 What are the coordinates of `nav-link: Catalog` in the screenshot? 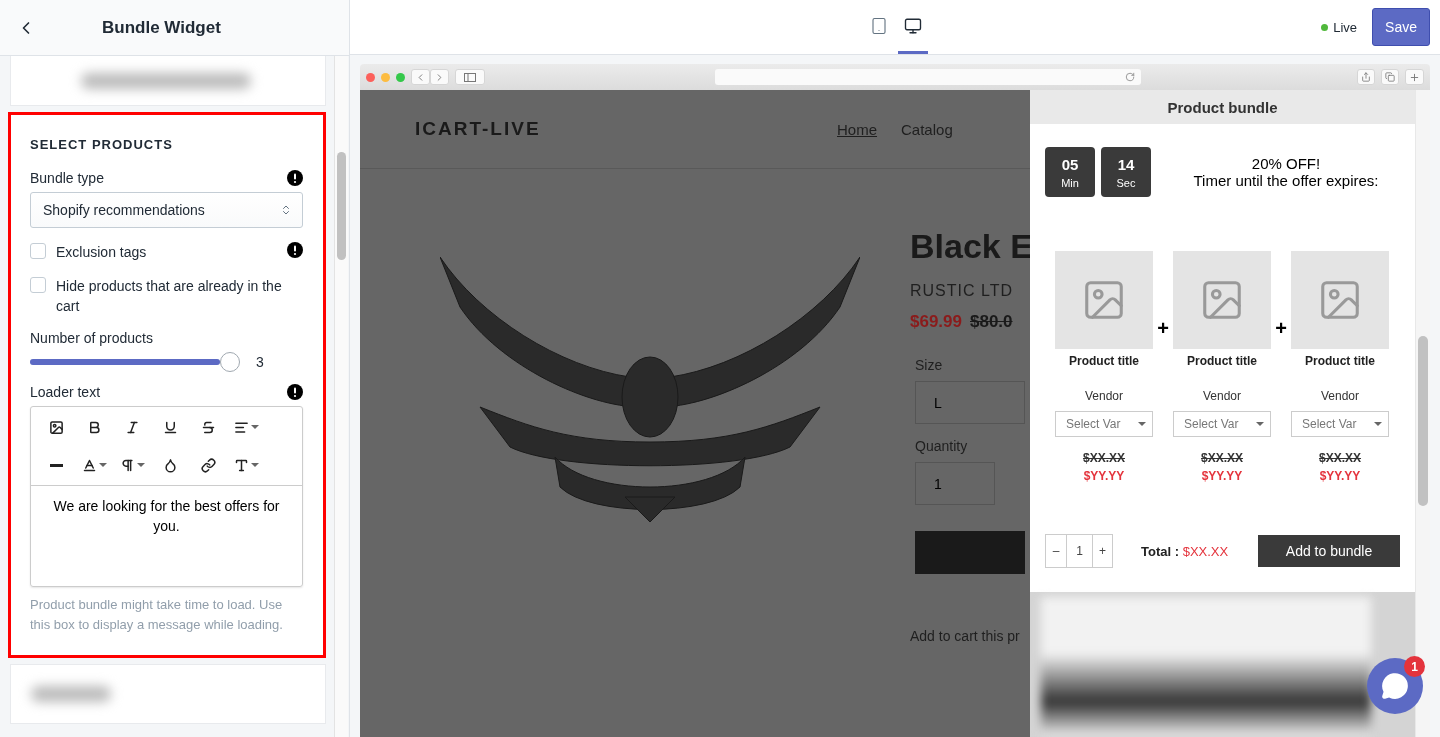 It's located at (927, 129).